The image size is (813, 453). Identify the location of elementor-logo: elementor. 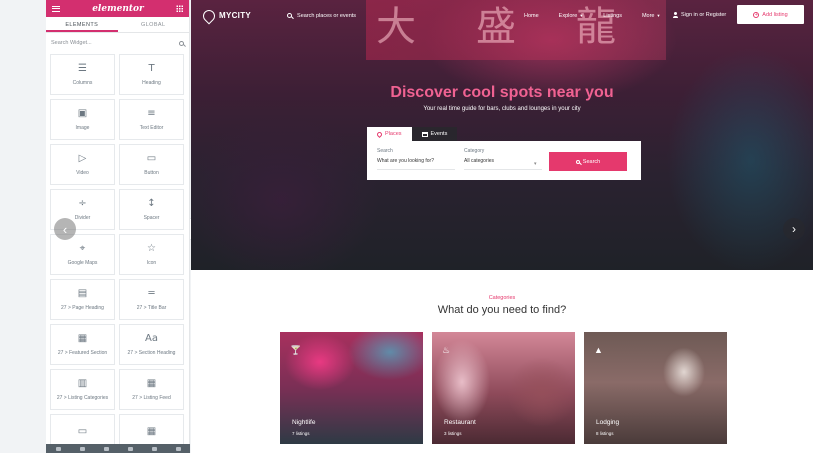
(118, 8).